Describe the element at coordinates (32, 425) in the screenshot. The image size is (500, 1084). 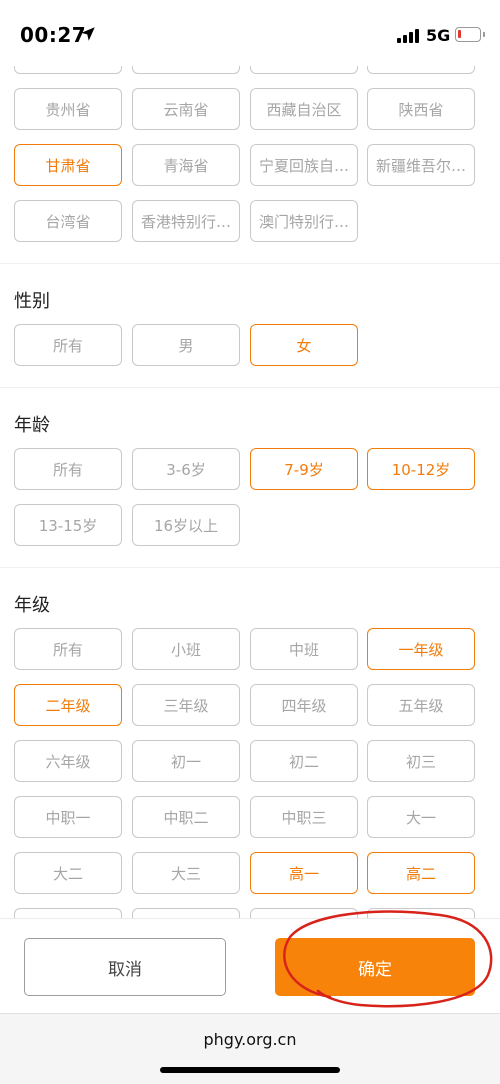
I see `age-title: 年龄` at that location.